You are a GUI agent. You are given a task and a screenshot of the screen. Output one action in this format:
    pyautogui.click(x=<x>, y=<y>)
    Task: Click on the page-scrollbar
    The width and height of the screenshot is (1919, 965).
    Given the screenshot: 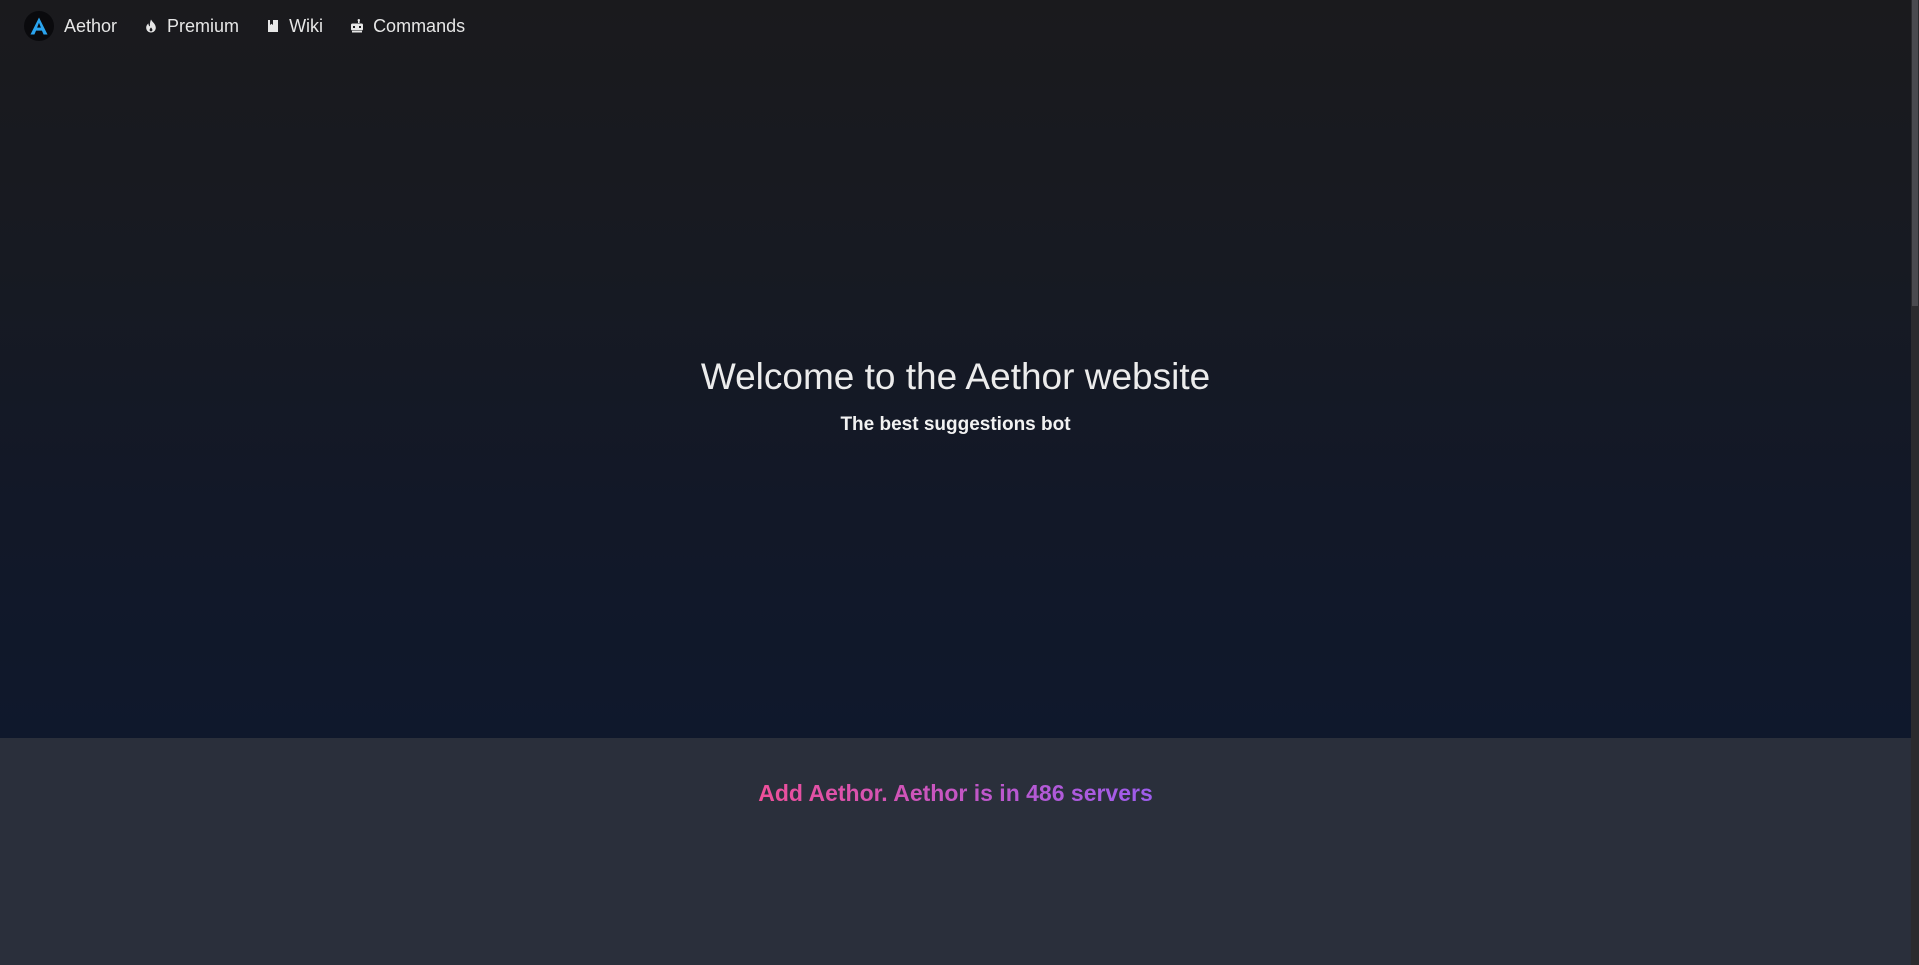 What is the action you would take?
    pyautogui.click(x=1915, y=482)
    